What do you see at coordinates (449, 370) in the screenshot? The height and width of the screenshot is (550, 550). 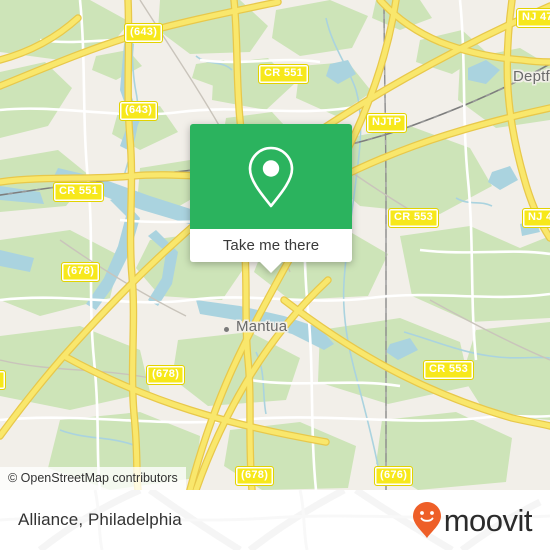 I see `road-shield-cr553-lower: CR 553` at bounding box center [449, 370].